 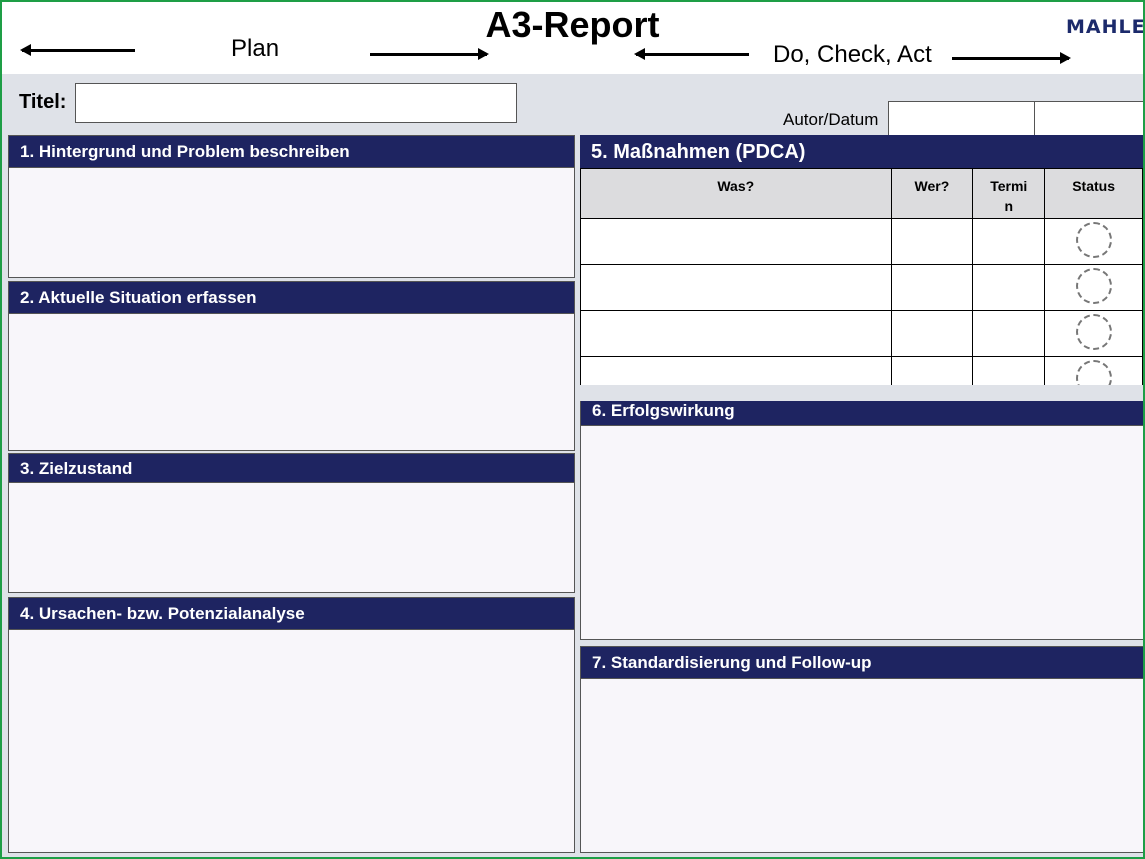 I want to click on report-header: A3-Report Plan Do, Check, Act MAHLE, so click(x=572, y=38).